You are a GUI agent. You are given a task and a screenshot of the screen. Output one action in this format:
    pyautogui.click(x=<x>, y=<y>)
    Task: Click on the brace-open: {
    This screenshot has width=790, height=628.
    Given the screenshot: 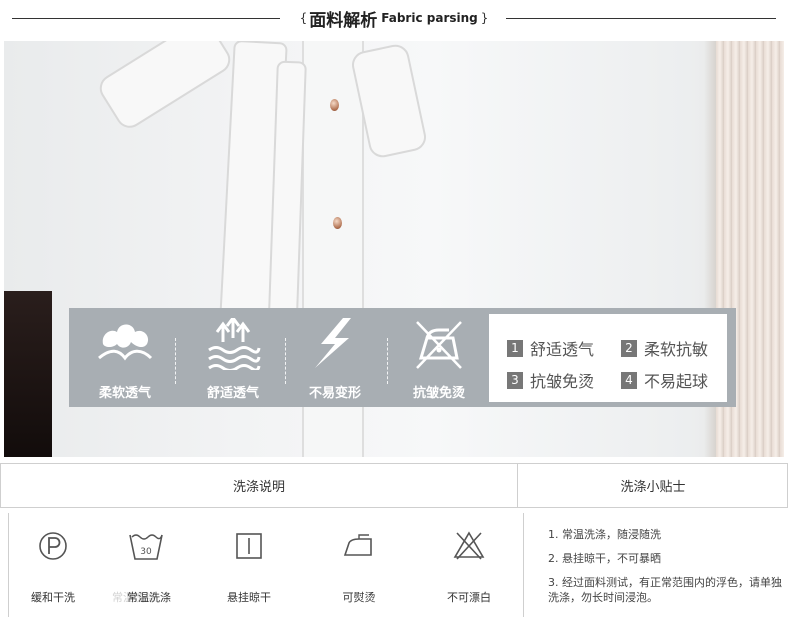 What is the action you would take?
    pyautogui.click(x=303, y=18)
    